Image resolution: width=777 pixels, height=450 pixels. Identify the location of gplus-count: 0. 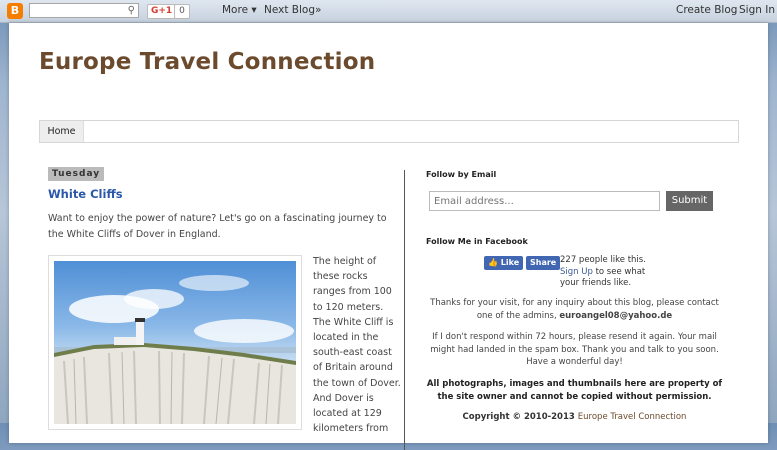
(182, 11).